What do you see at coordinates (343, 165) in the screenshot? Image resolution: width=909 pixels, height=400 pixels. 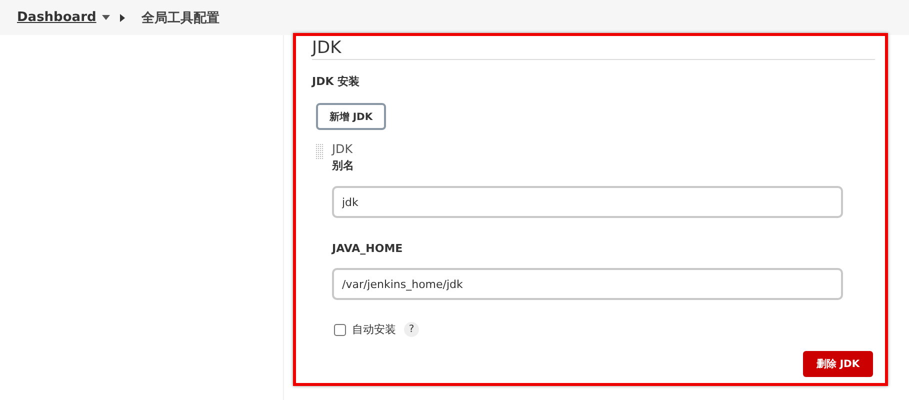 I see `field-label: 别名` at bounding box center [343, 165].